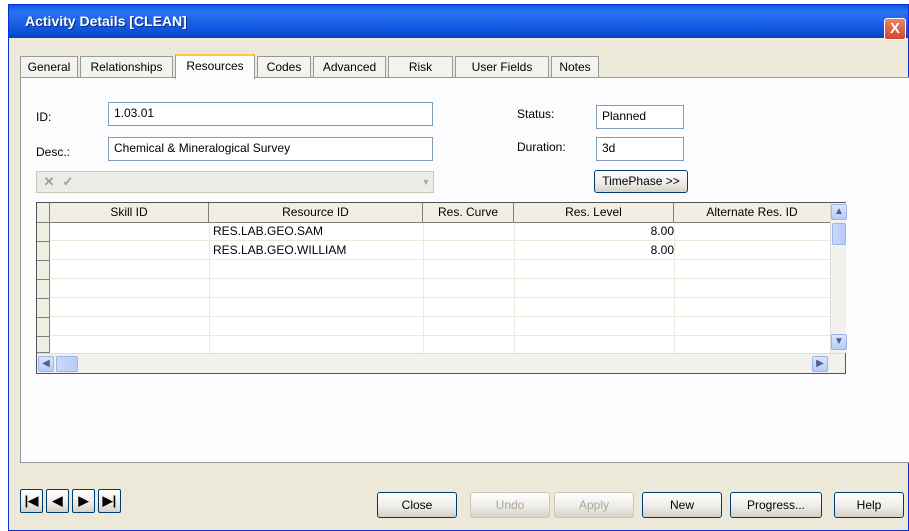  Describe the element at coordinates (820, 364) in the screenshot. I see `scroll-right-button: ▶` at that location.